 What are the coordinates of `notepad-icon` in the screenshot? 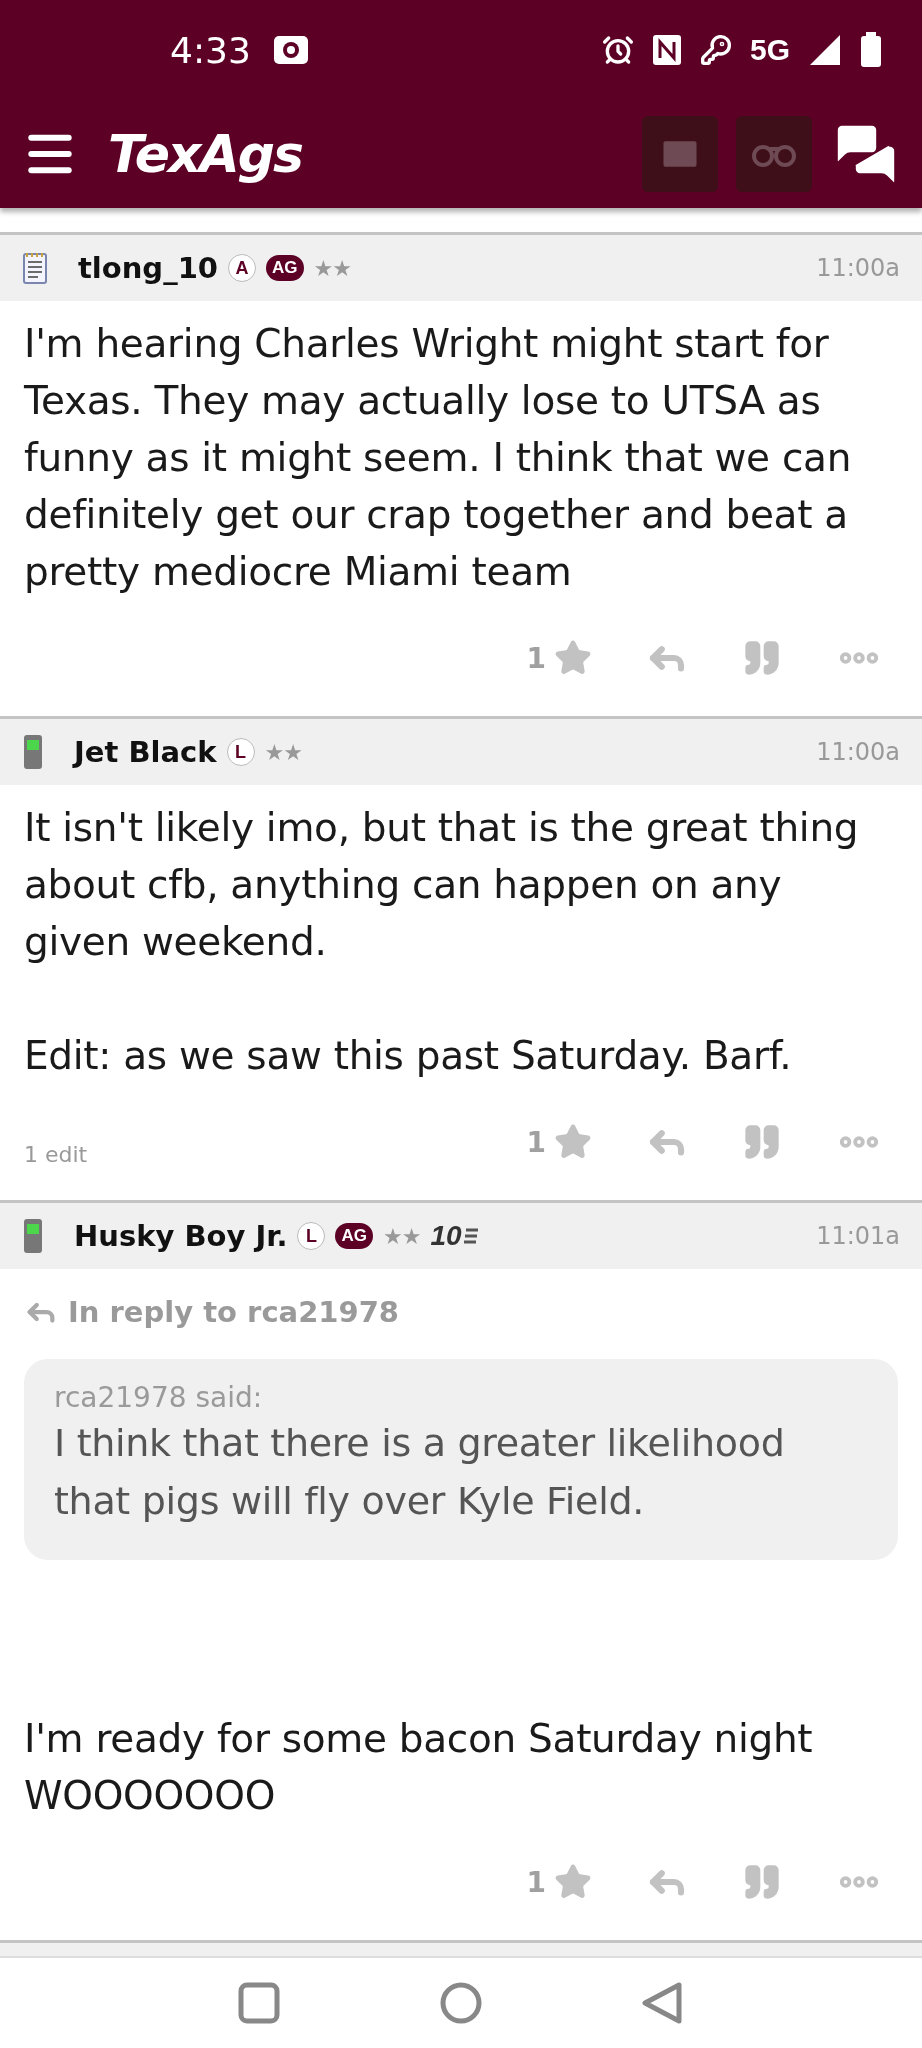 It's located at (35, 268).